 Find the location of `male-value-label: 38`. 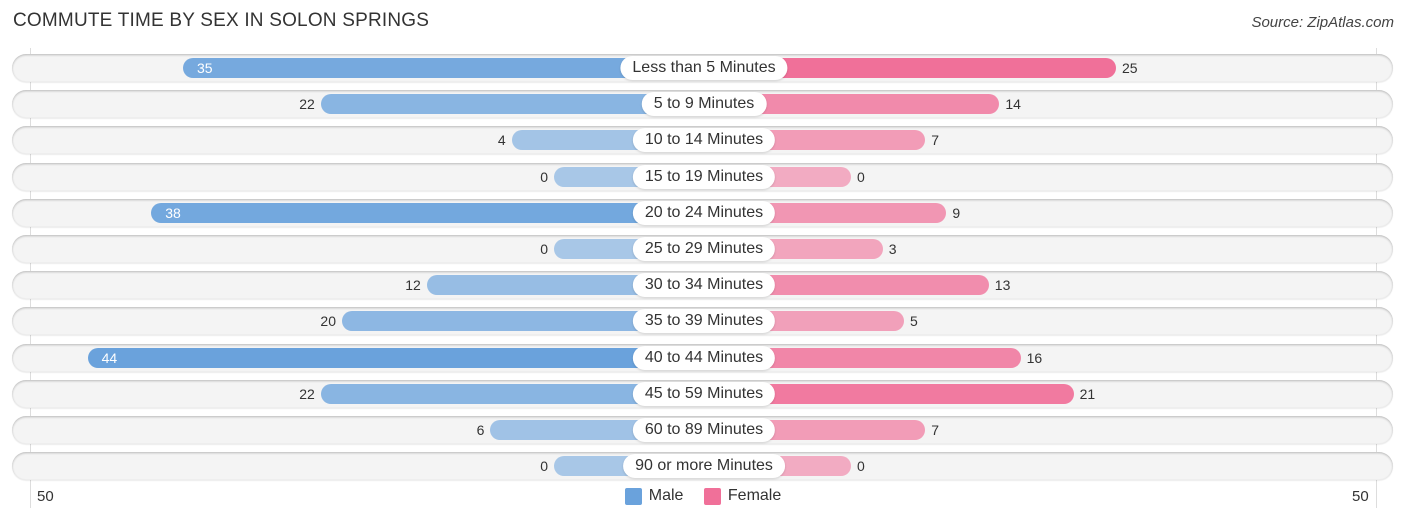

male-value-label: 38 is located at coordinates (173, 212).